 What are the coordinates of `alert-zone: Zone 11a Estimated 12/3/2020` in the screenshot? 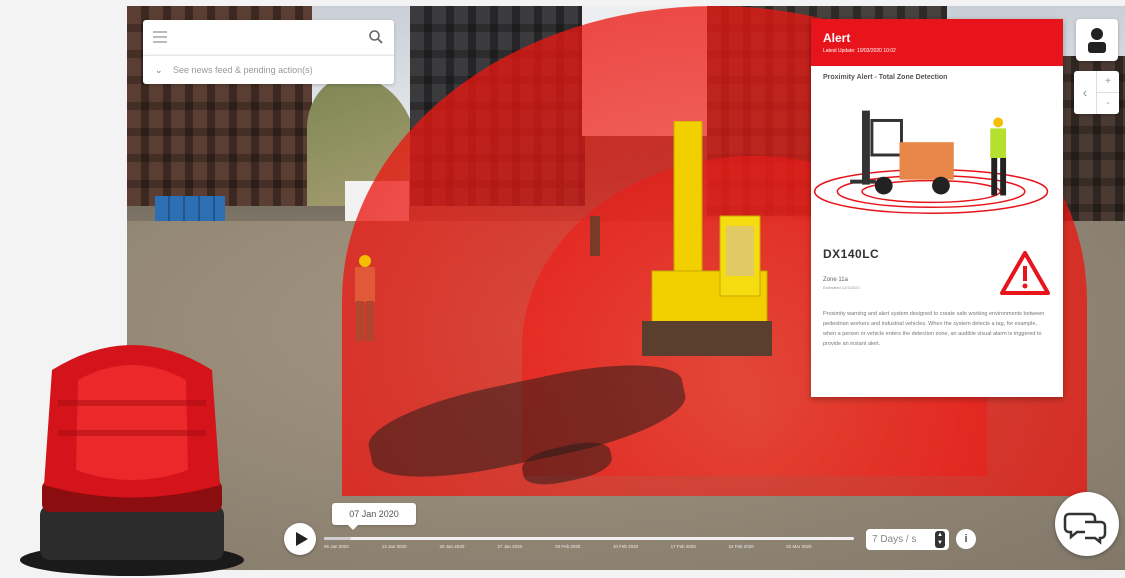 It's located at (841, 283).